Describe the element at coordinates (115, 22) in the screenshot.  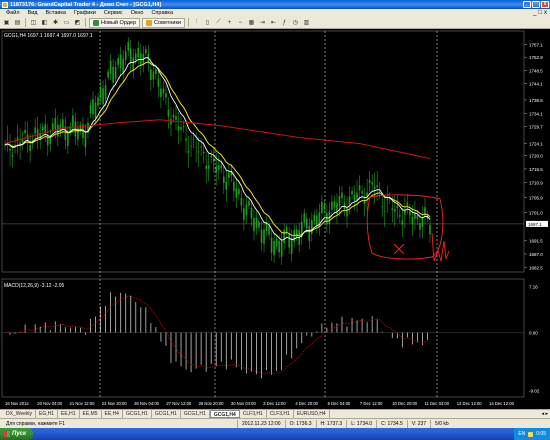
I see `new-order-button: Новый Ордер` at that location.